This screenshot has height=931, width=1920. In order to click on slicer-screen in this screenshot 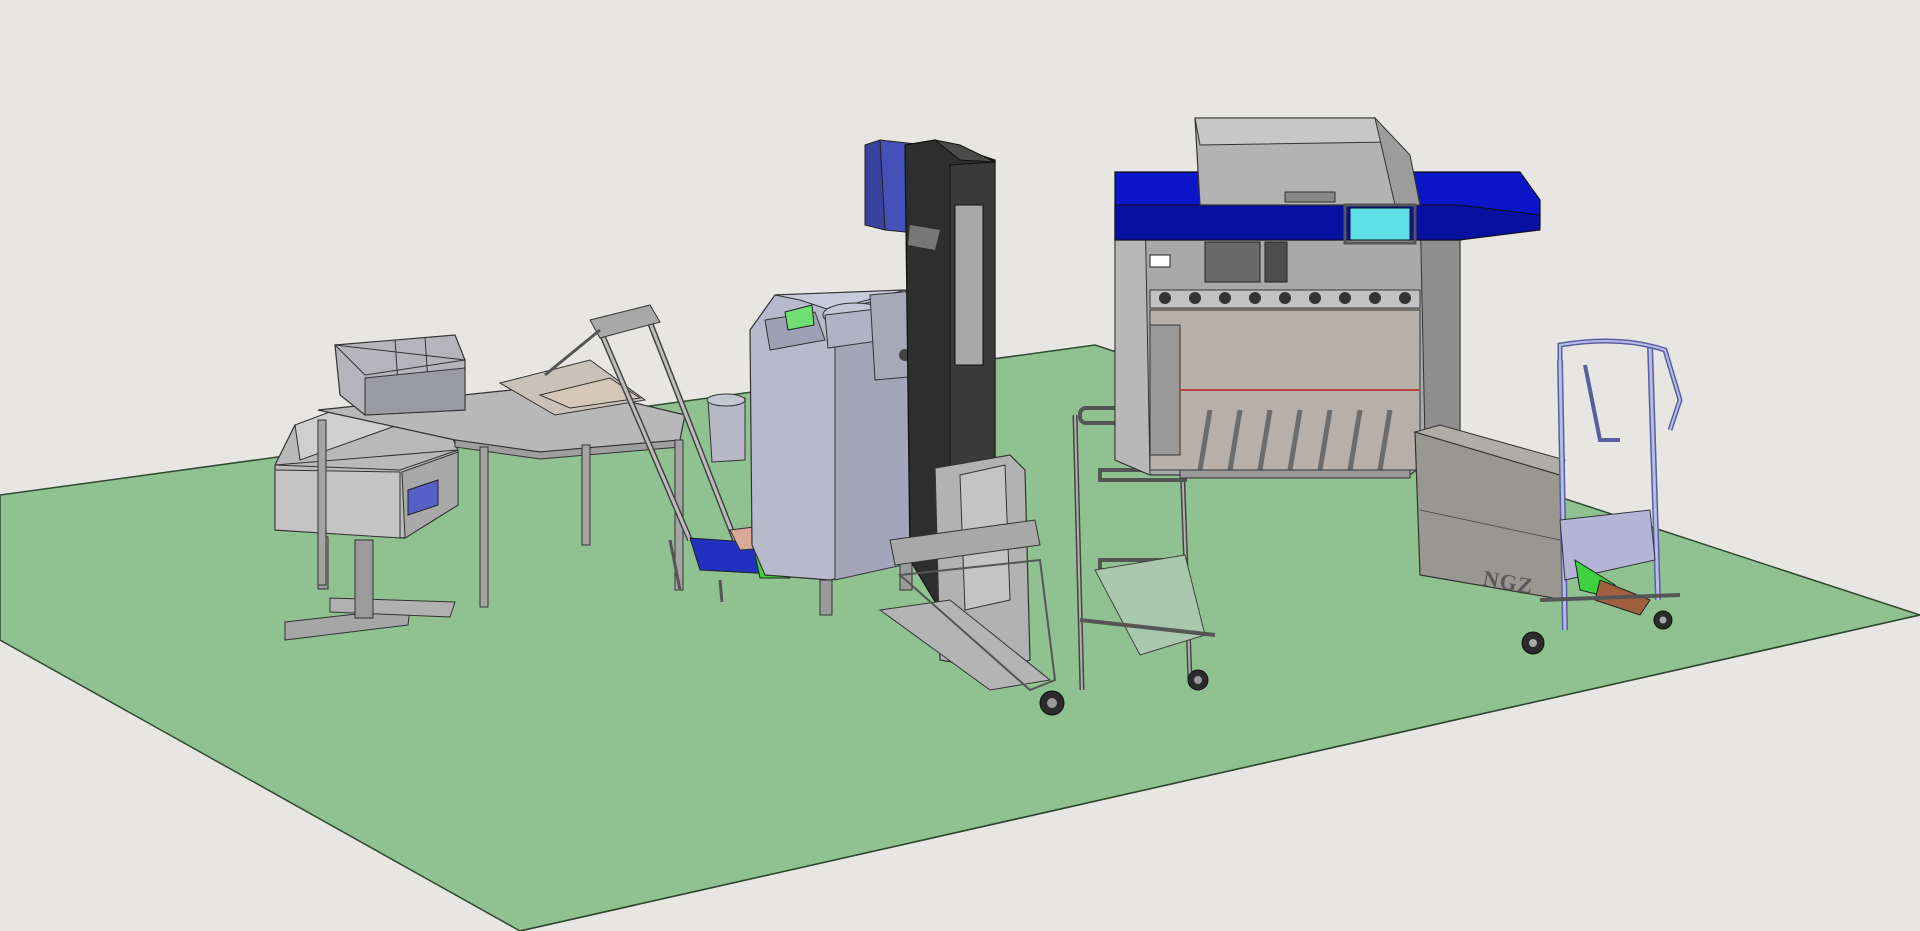, I will do `click(1380, 224)`.